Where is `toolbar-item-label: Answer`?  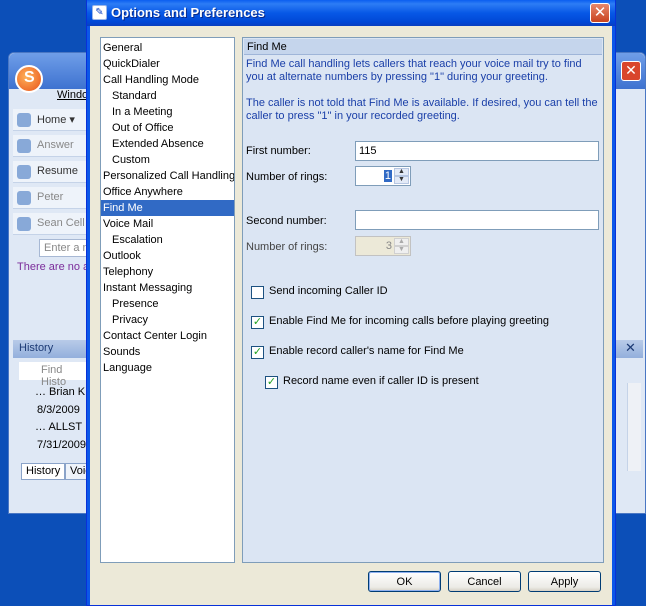
toolbar-item-label: Answer is located at coordinates (55, 145).